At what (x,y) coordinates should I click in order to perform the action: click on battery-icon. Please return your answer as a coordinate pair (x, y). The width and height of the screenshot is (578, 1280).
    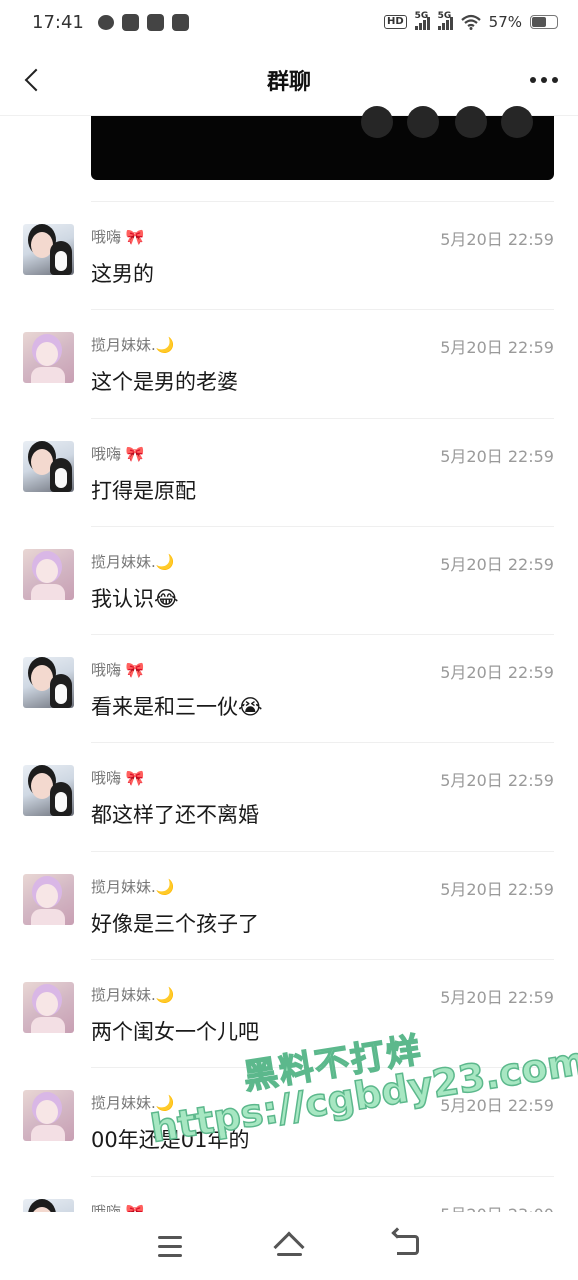
    Looking at the image, I should click on (544, 22).